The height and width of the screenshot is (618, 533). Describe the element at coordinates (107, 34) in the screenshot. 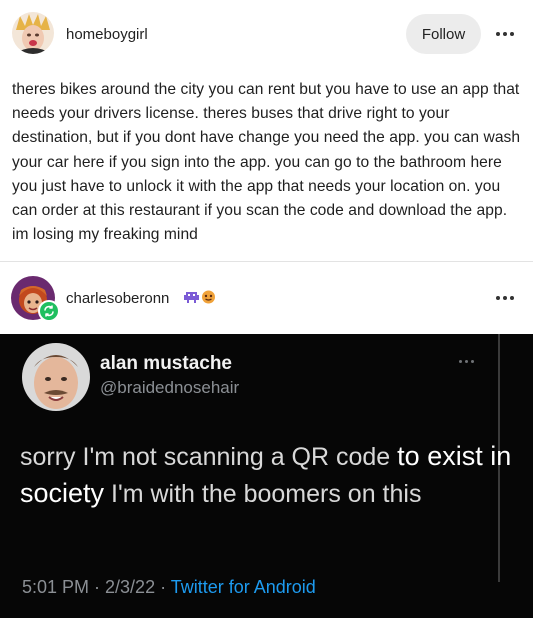

I see `username: homeboygirl` at that location.